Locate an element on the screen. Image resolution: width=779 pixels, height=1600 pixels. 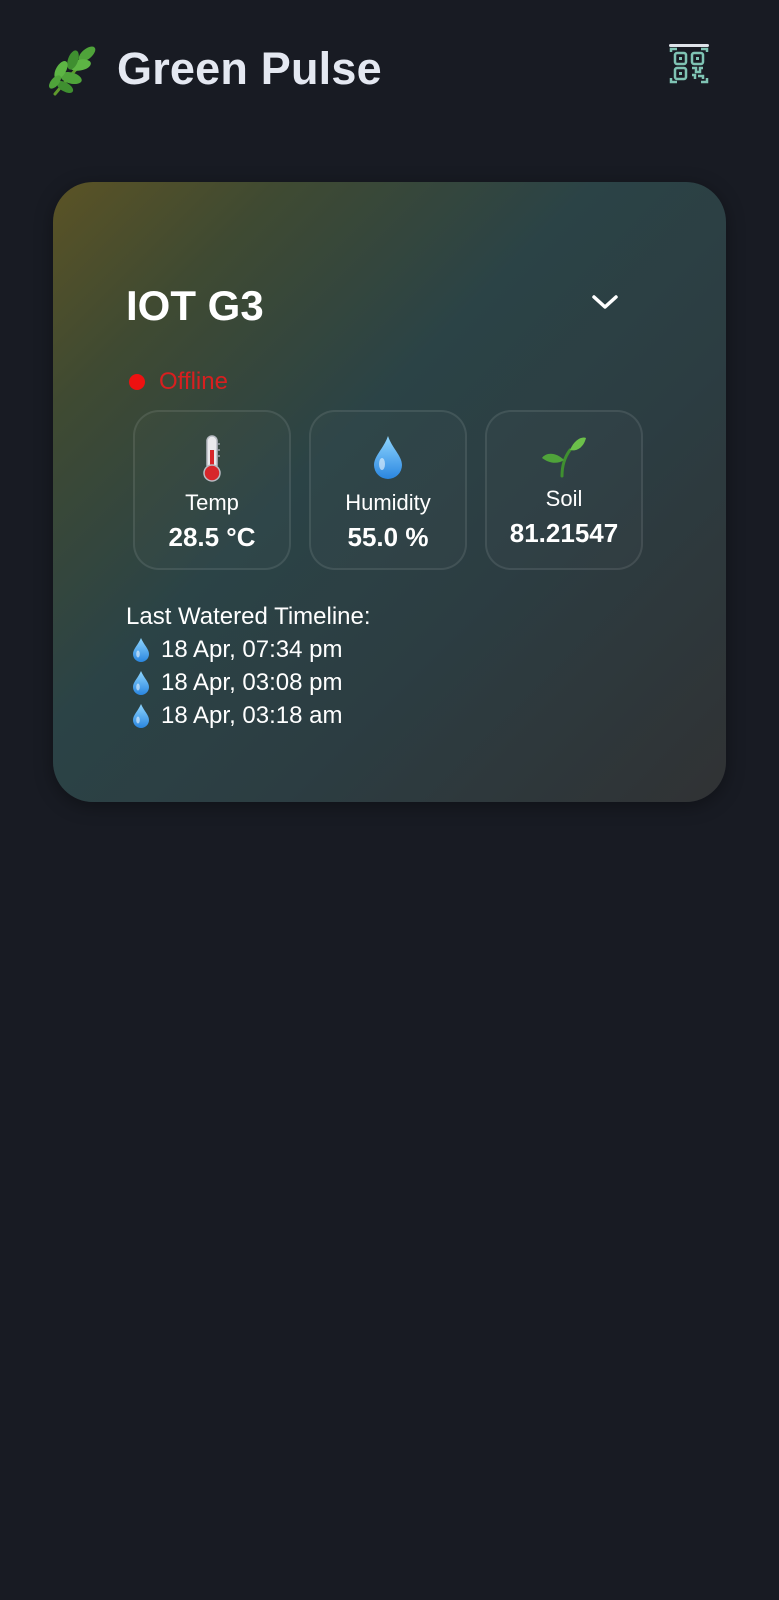
timeline-entry: 18 Apr, 03:08 pm is located at coordinates (252, 682).